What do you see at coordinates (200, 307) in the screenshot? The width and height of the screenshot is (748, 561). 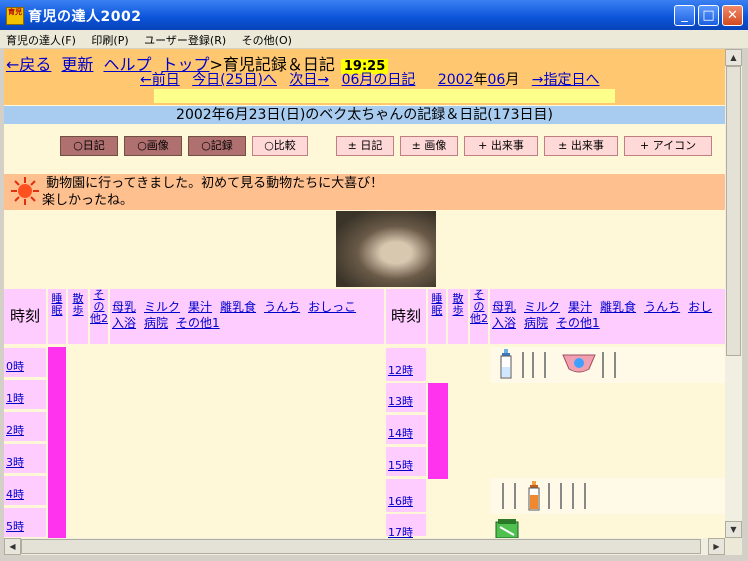 I see `link-juice: 果汁` at bounding box center [200, 307].